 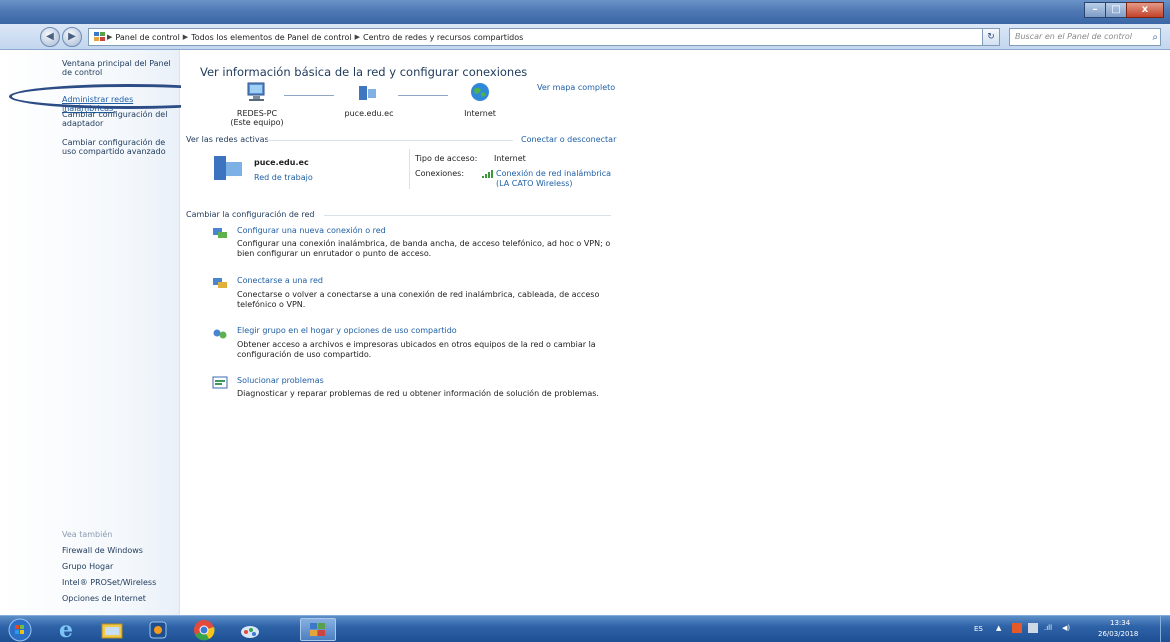 What do you see at coordinates (72, 37) in the screenshot?
I see `forward-button: ▶` at bounding box center [72, 37].